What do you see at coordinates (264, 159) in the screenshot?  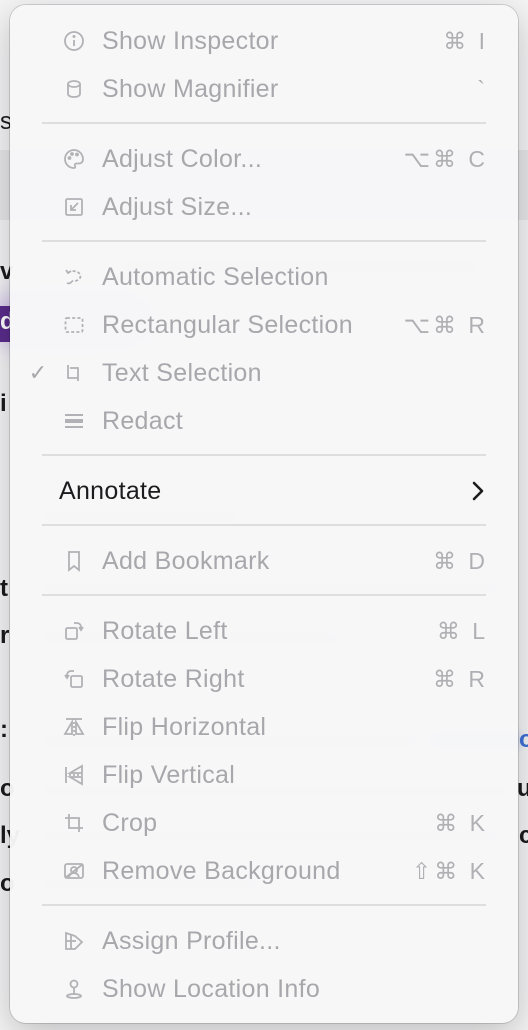 I see `menu-item-adjust-color: Adjust Color... ⌥⌘ C` at bounding box center [264, 159].